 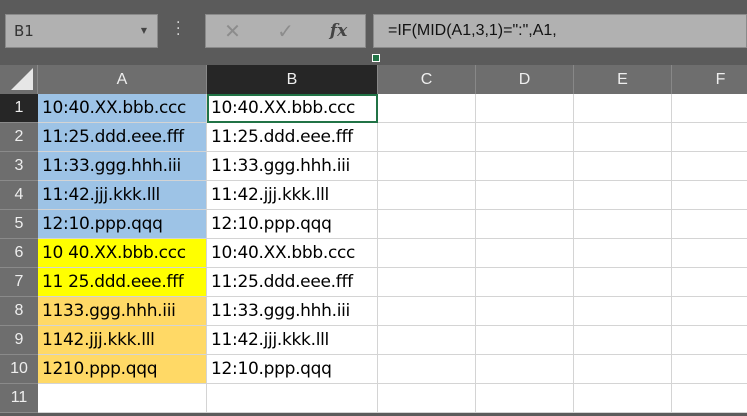 I want to click on cell-D10, so click(x=525, y=369).